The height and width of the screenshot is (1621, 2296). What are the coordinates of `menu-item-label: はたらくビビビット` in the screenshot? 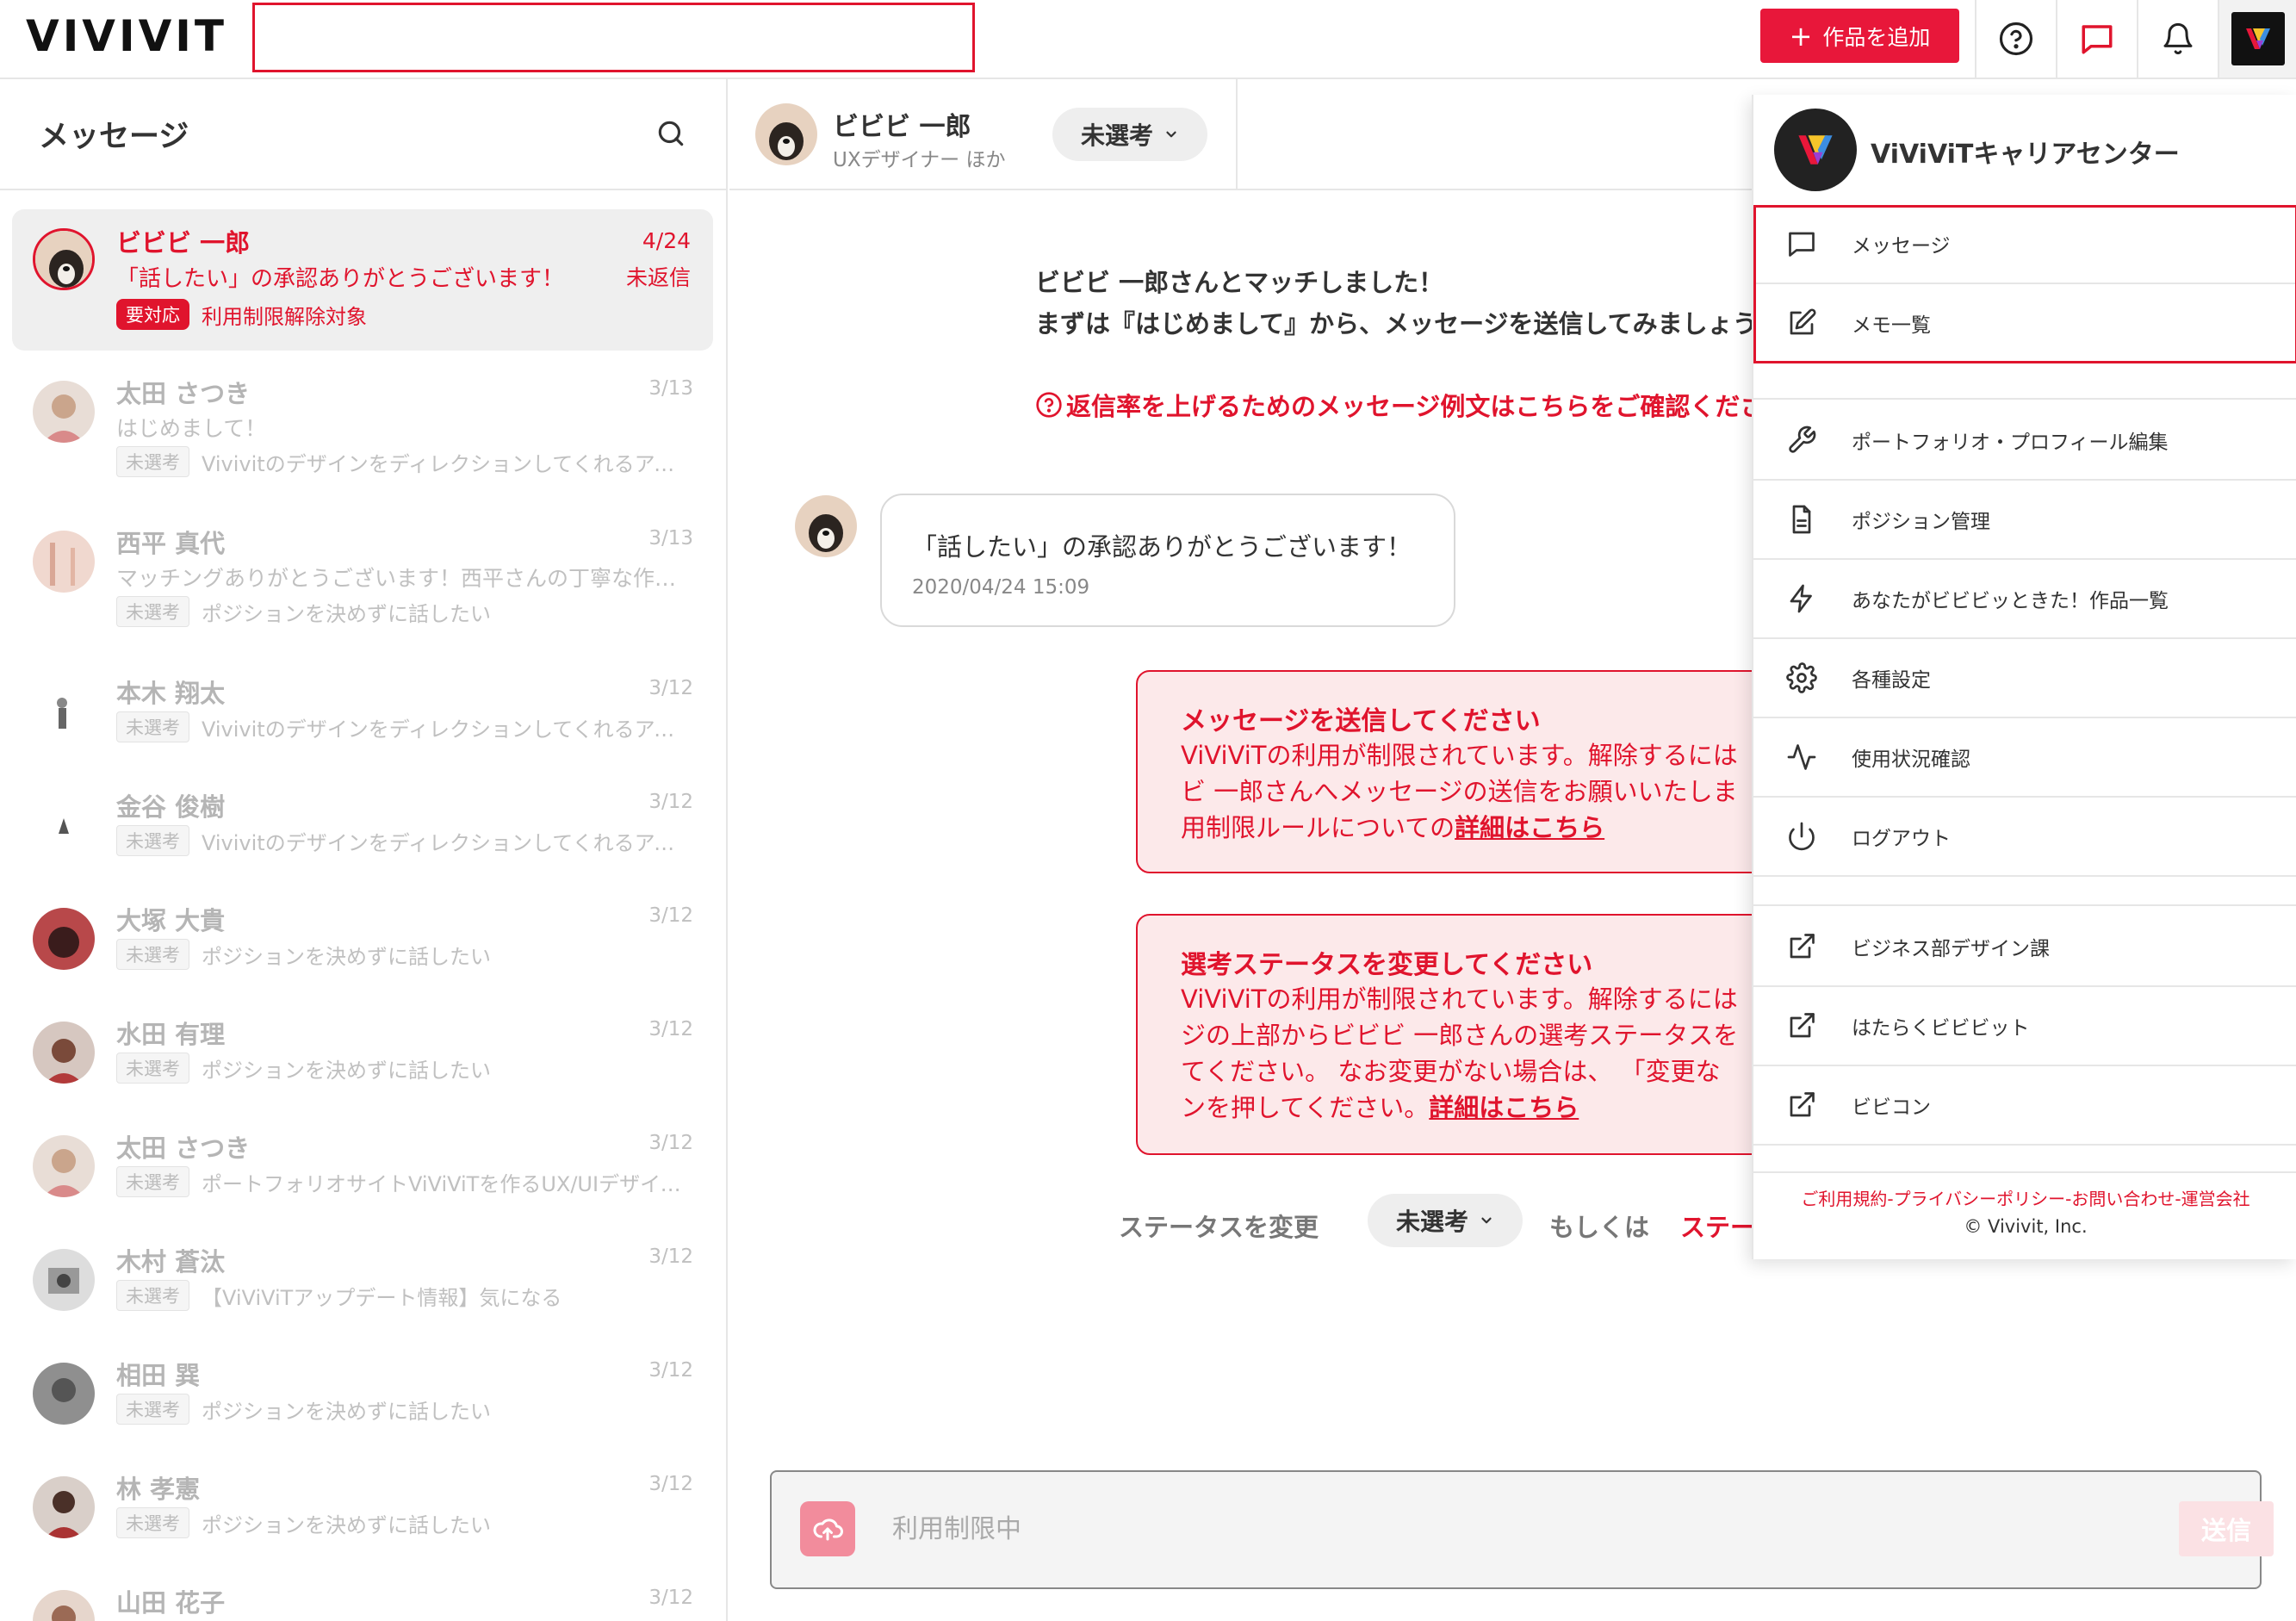 It's located at (1941, 1028).